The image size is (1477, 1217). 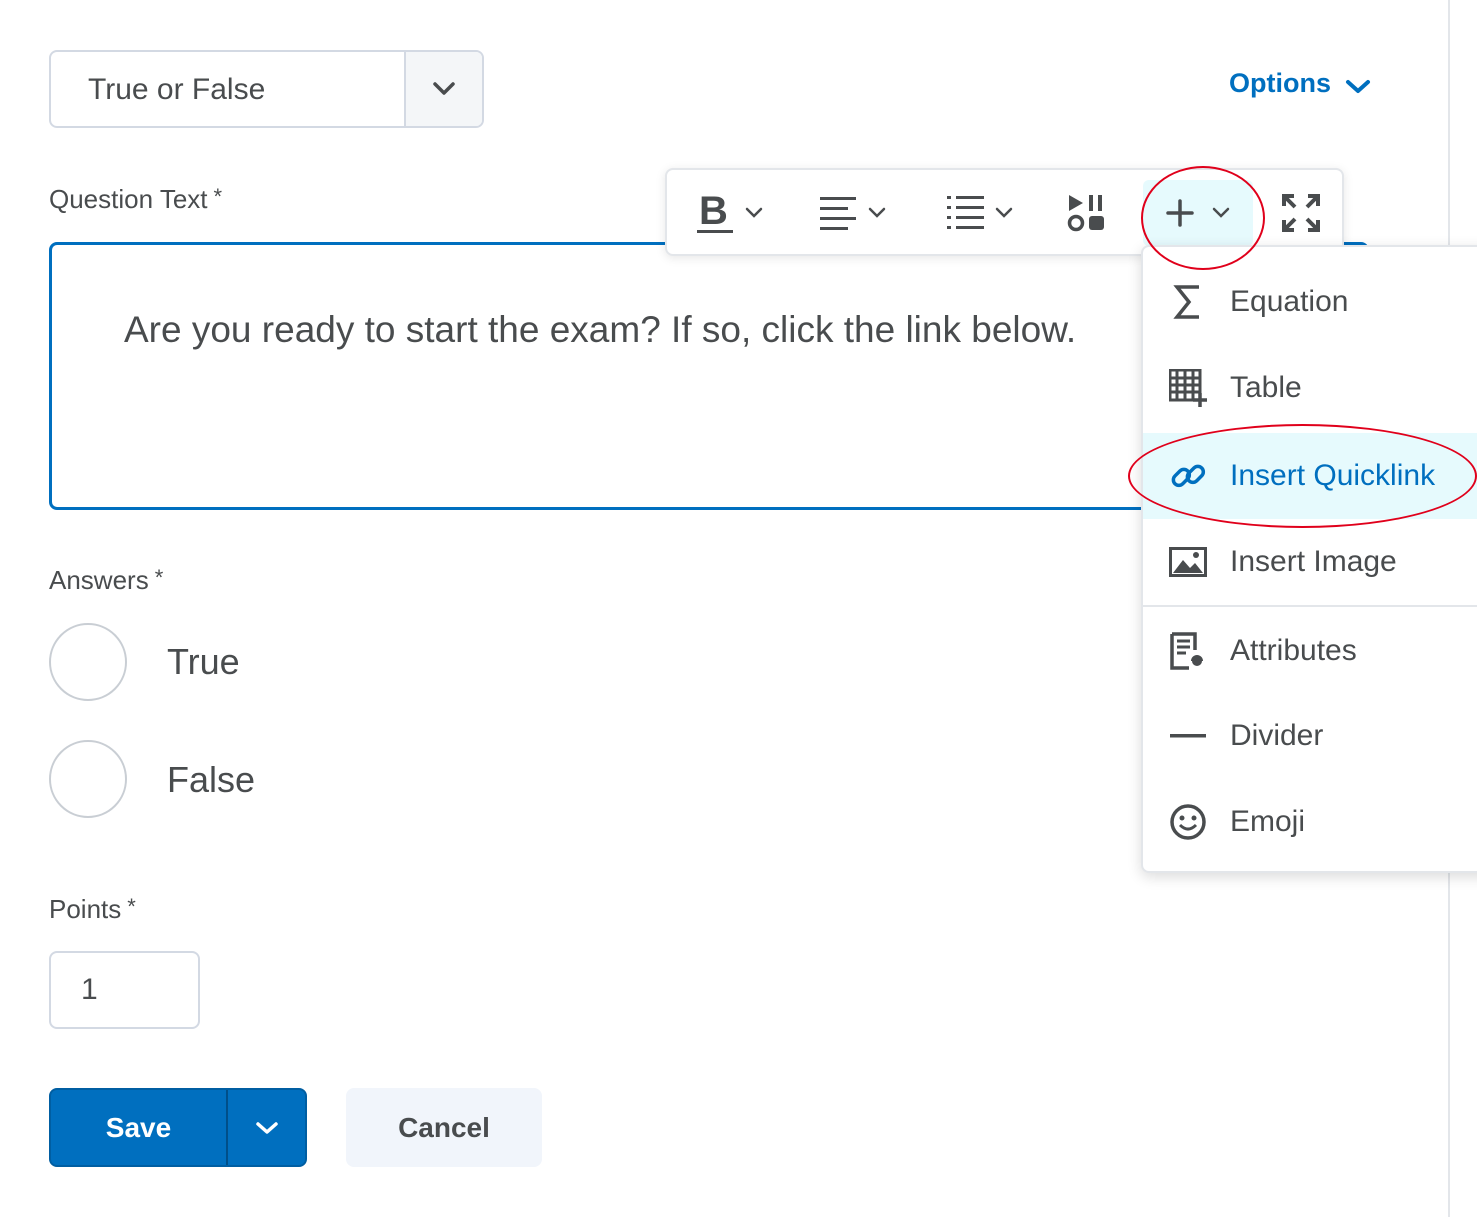 I want to click on menu-item-equation: Equation, so click(x=1310, y=302).